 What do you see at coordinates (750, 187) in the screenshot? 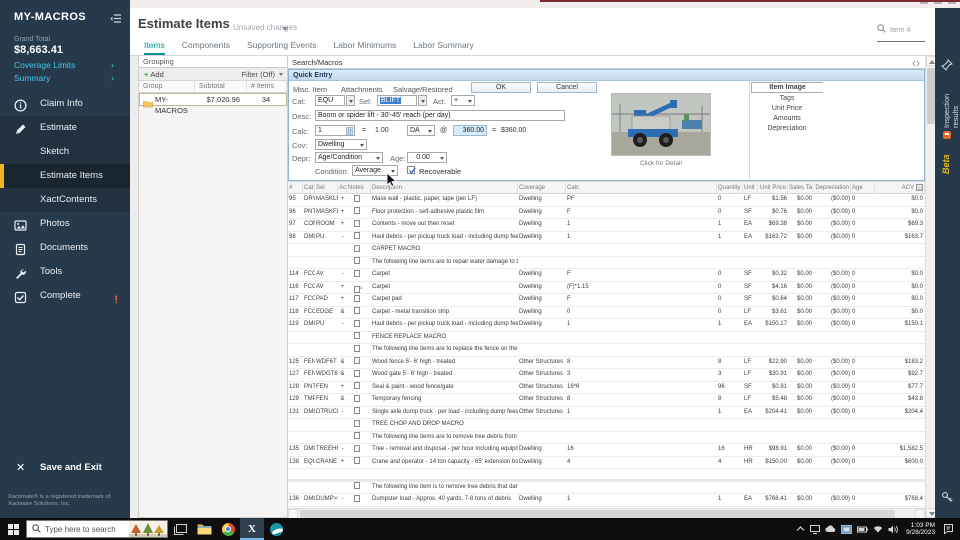
I see `column-header: Unit` at bounding box center [750, 187].